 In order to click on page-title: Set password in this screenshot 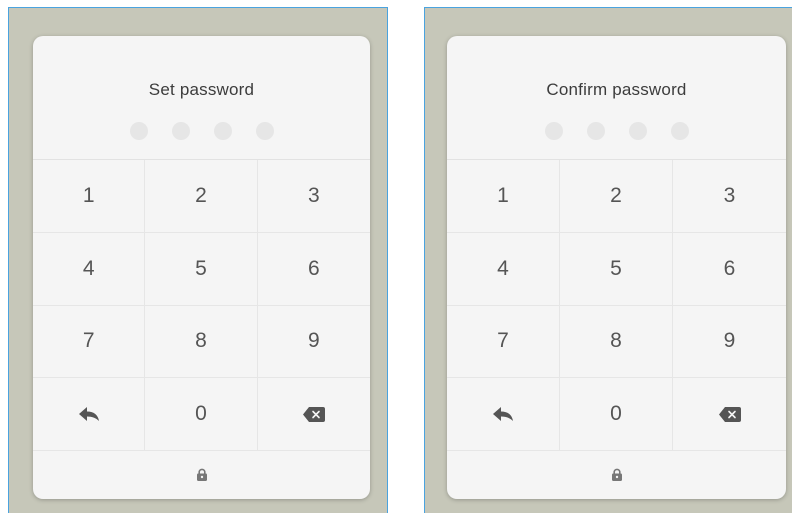, I will do `click(201, 89)`.